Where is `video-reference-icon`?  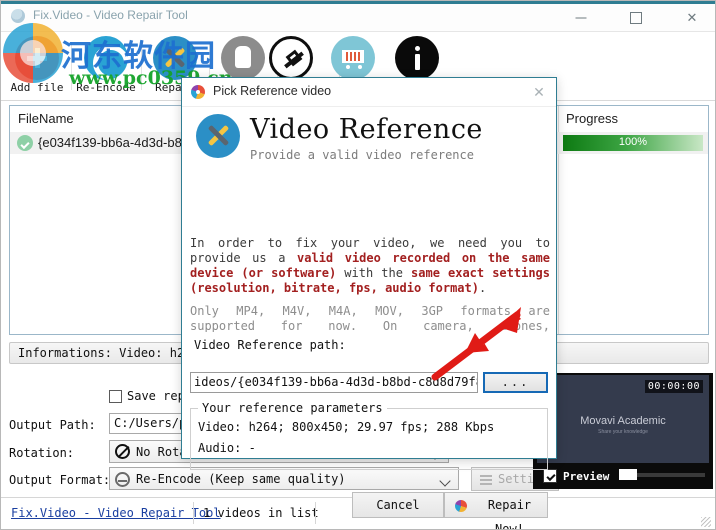 video-reference-icon is located at coordinates (218, 136).